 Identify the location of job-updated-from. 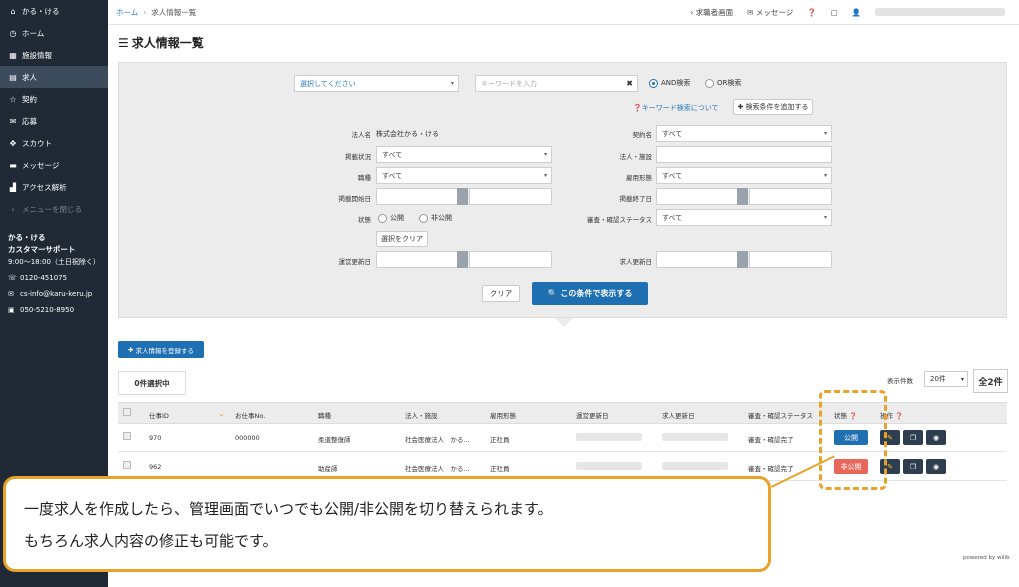
(702, 259).